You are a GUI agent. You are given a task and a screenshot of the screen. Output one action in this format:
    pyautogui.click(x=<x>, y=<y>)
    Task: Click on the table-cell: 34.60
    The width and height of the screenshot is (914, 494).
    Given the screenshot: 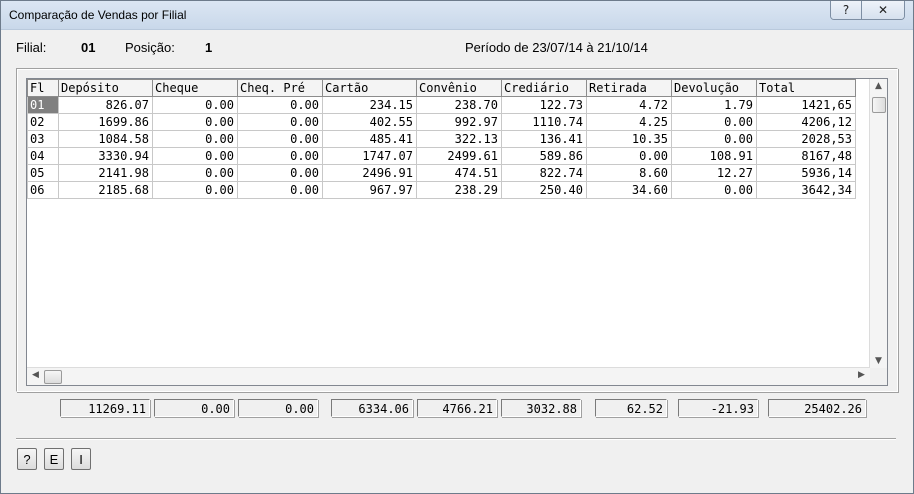 What is the action you would take?
    pyautogui.click(x=629, y=190)
    